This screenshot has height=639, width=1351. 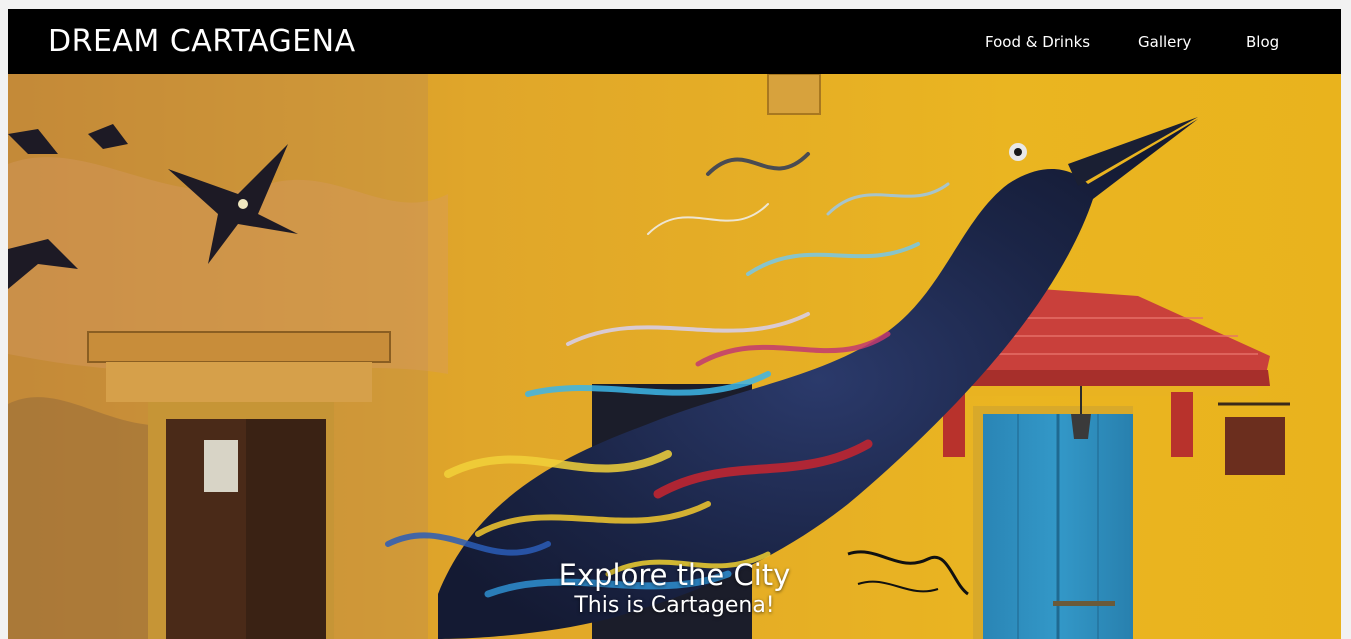 I want to click on nav-link-blog: Blog, so click(x=1262, y=42).